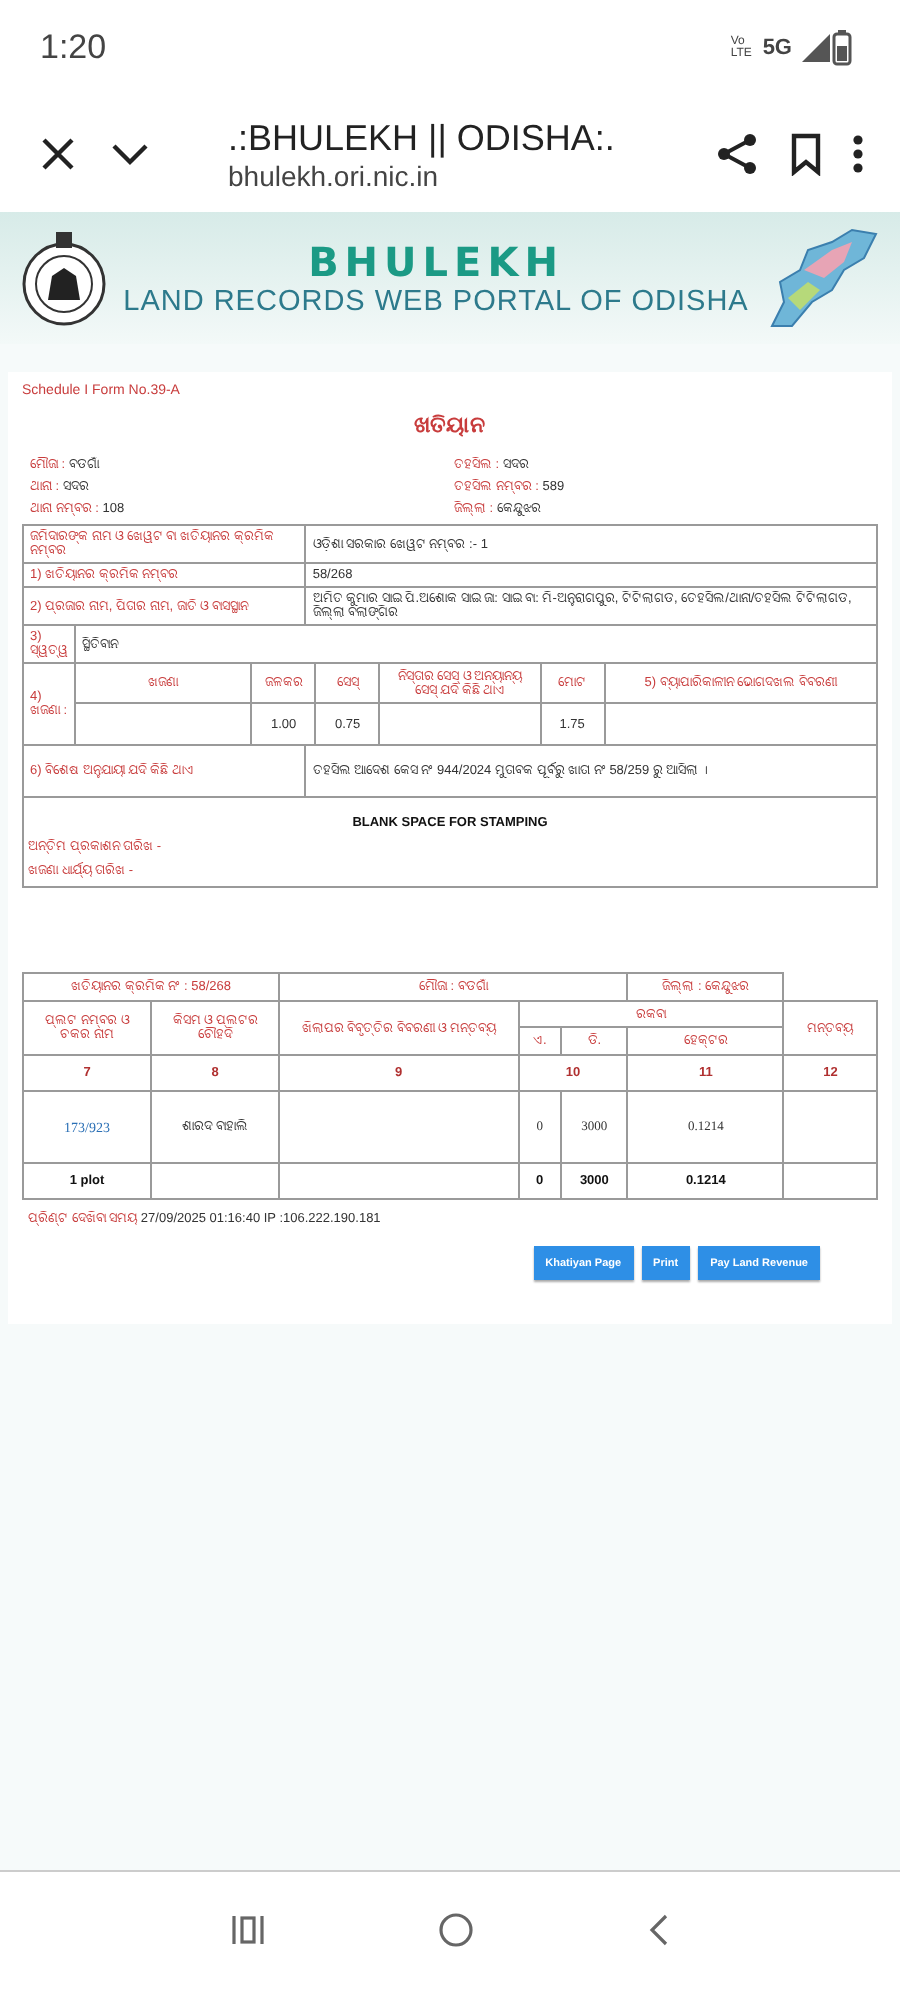  I want to click on document-title: ଖତିୟାନ, so click(450, 426).